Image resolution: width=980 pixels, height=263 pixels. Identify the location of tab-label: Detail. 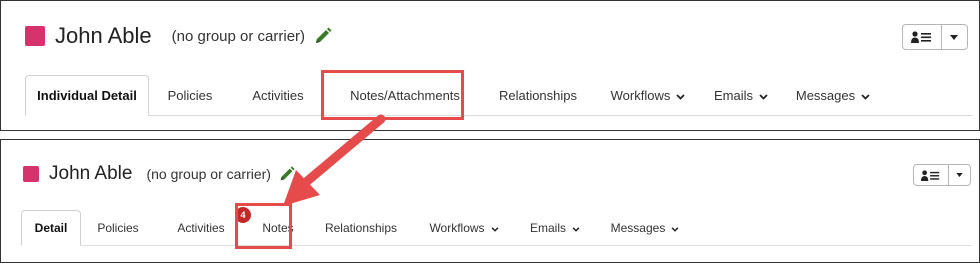
(51, 228).